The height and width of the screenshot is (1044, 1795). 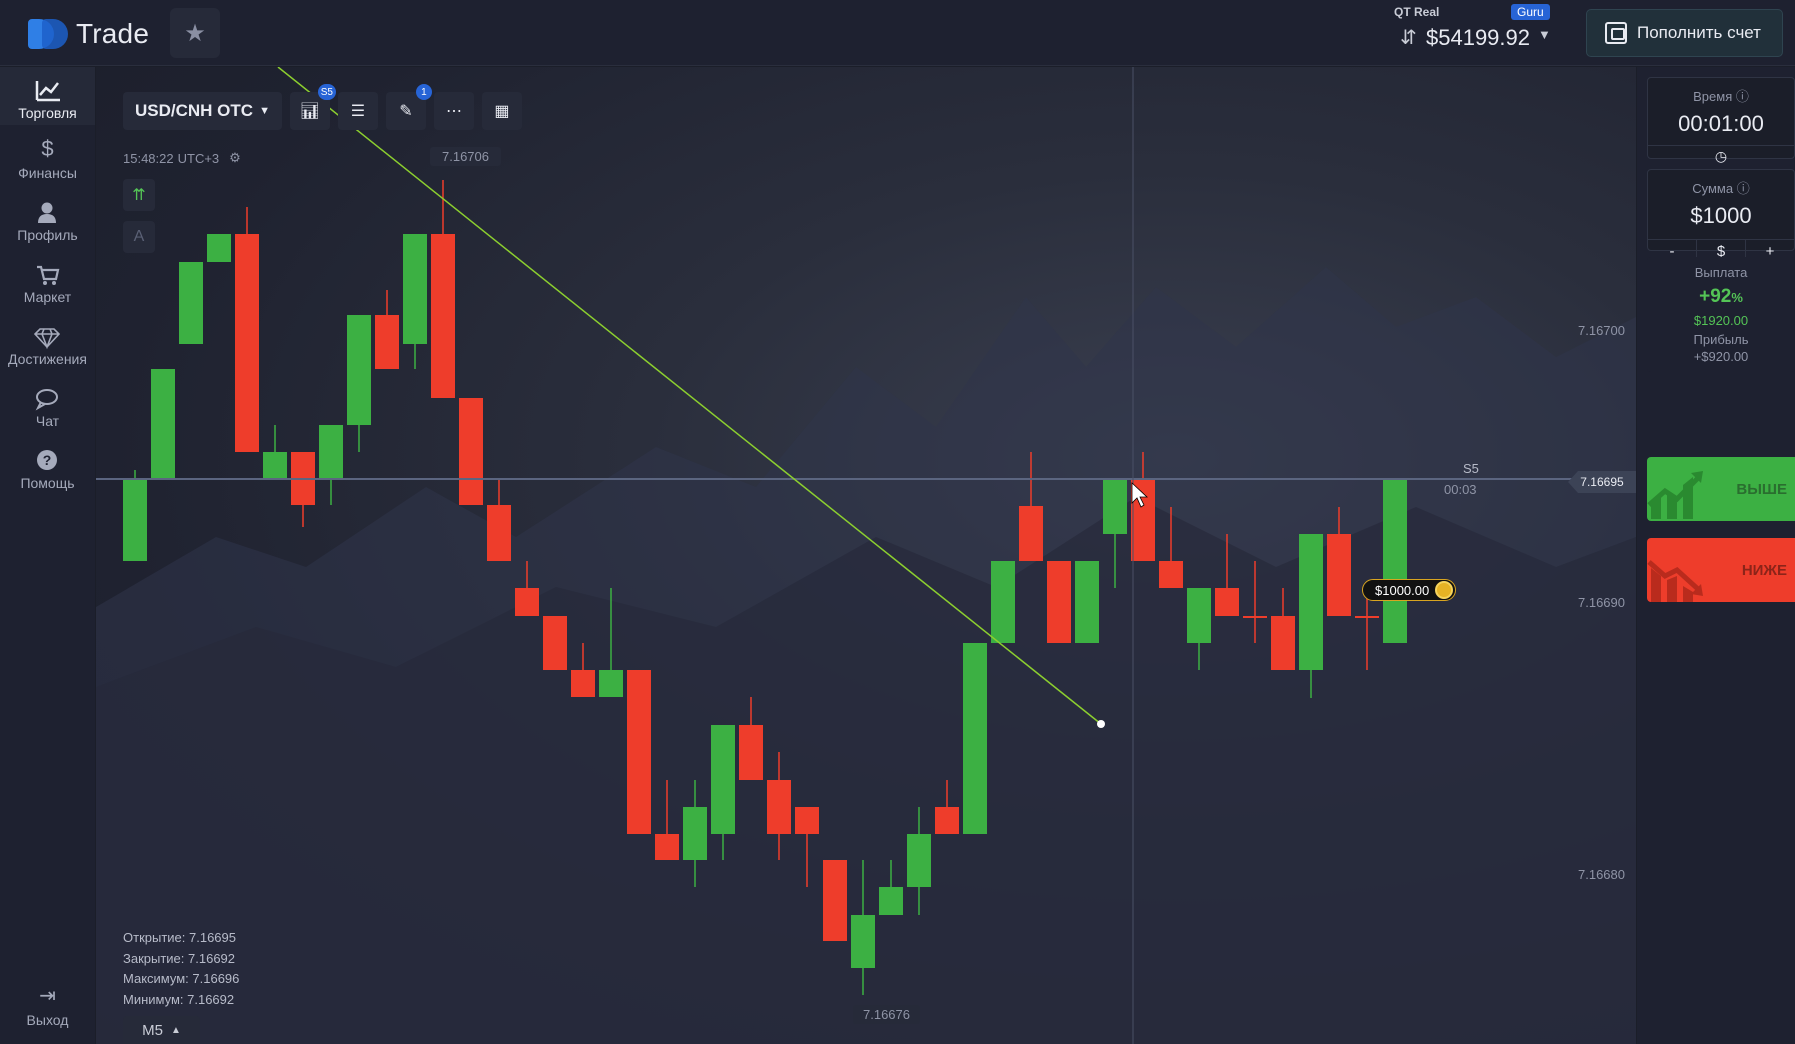 What do you see at coordinates (1721, 570) in the screenshot?
I see `lower-button: НИЖЕ` at bounding box center [1721, 570].